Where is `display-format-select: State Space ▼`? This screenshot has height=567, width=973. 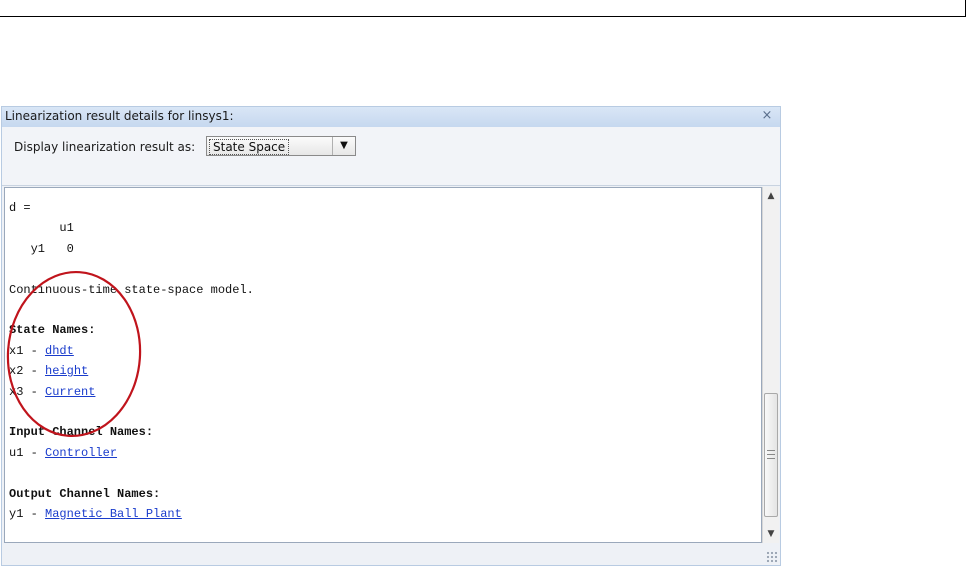 display-format-select: State Space ▼ is located at coordinates (281, 146).